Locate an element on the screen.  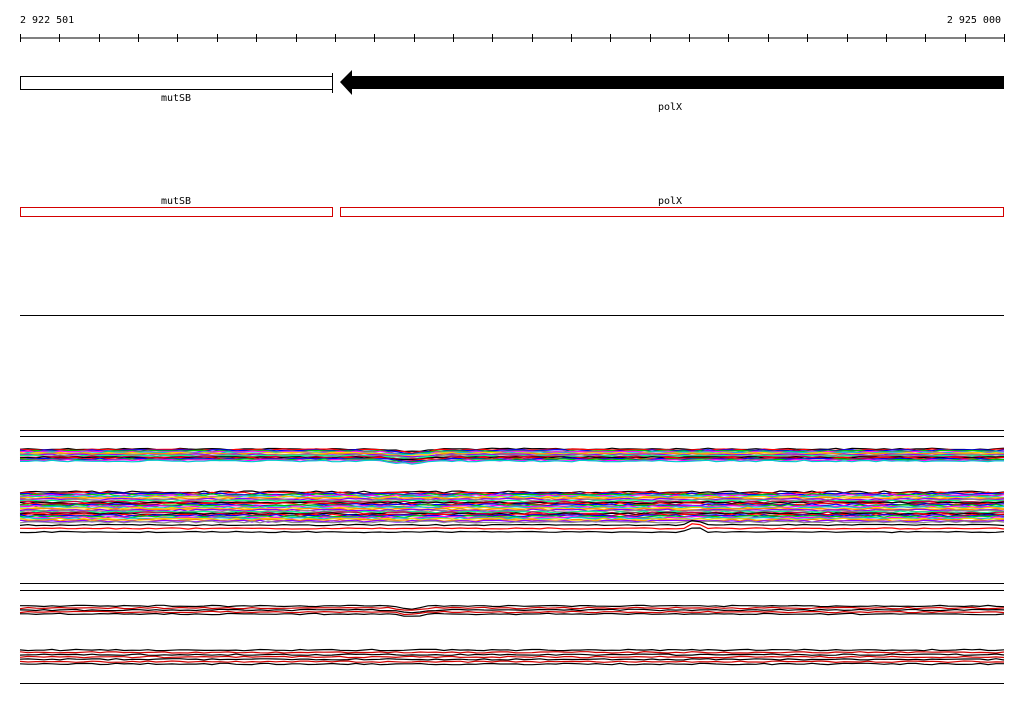
gene-mutSB-box is located at coordinates (176, 83).